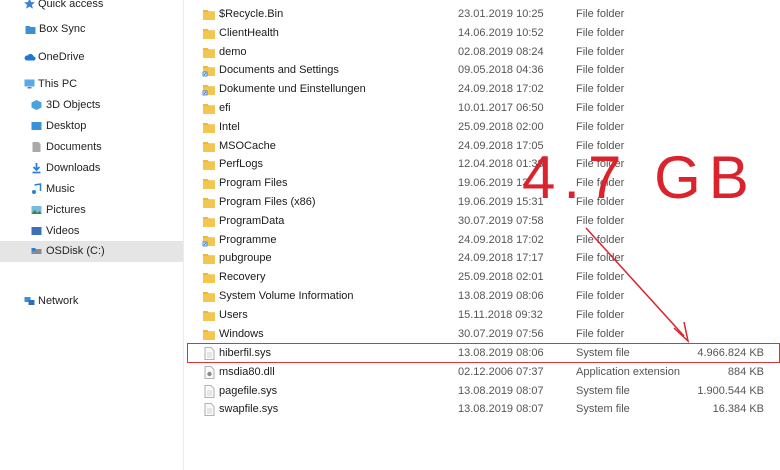 The height and width of the screenshot is (470, 780). I want to click on desktop-icon, so click(36, 126).